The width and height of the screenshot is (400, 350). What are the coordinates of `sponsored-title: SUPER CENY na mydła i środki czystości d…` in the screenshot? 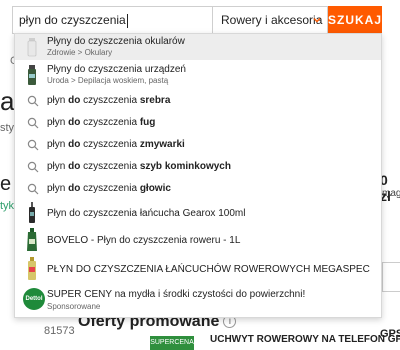 It's located at (176, 294).